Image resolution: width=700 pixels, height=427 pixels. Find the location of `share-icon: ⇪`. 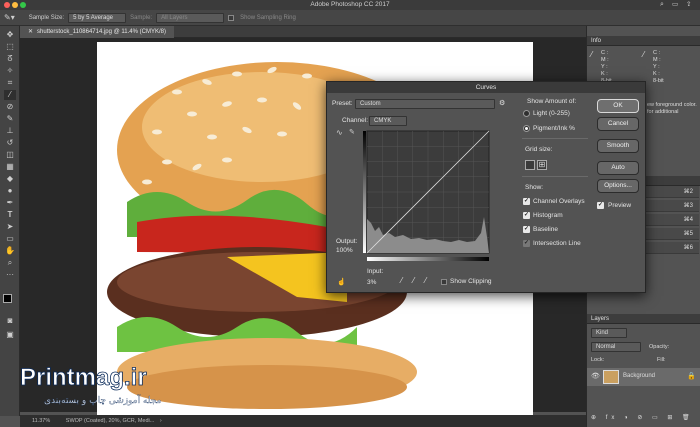

share-icon: ⇪ is located at coordinates (688, 5).